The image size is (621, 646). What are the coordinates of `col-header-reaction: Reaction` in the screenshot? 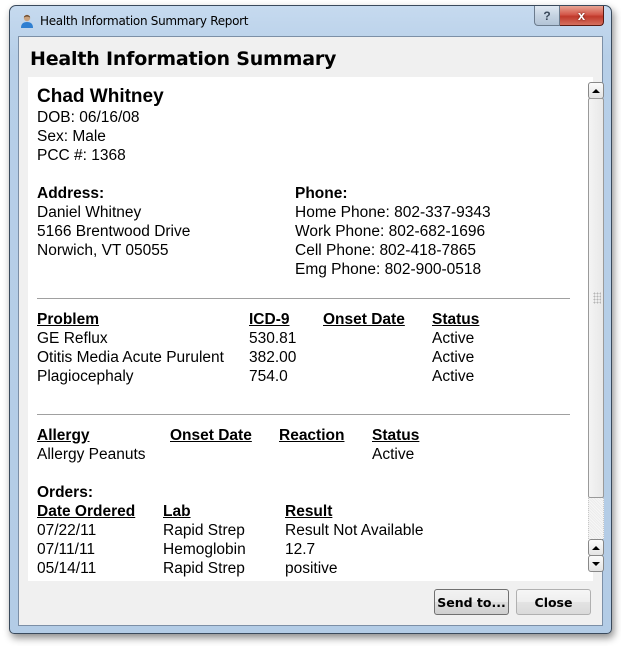 It's located at (312, 435).